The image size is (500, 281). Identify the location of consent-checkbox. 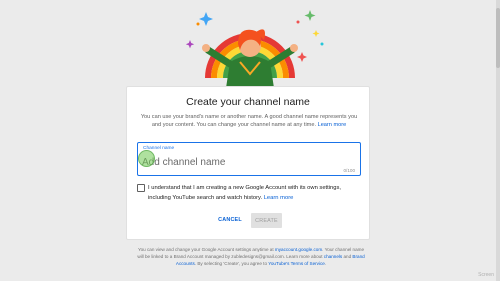
(141, 188).